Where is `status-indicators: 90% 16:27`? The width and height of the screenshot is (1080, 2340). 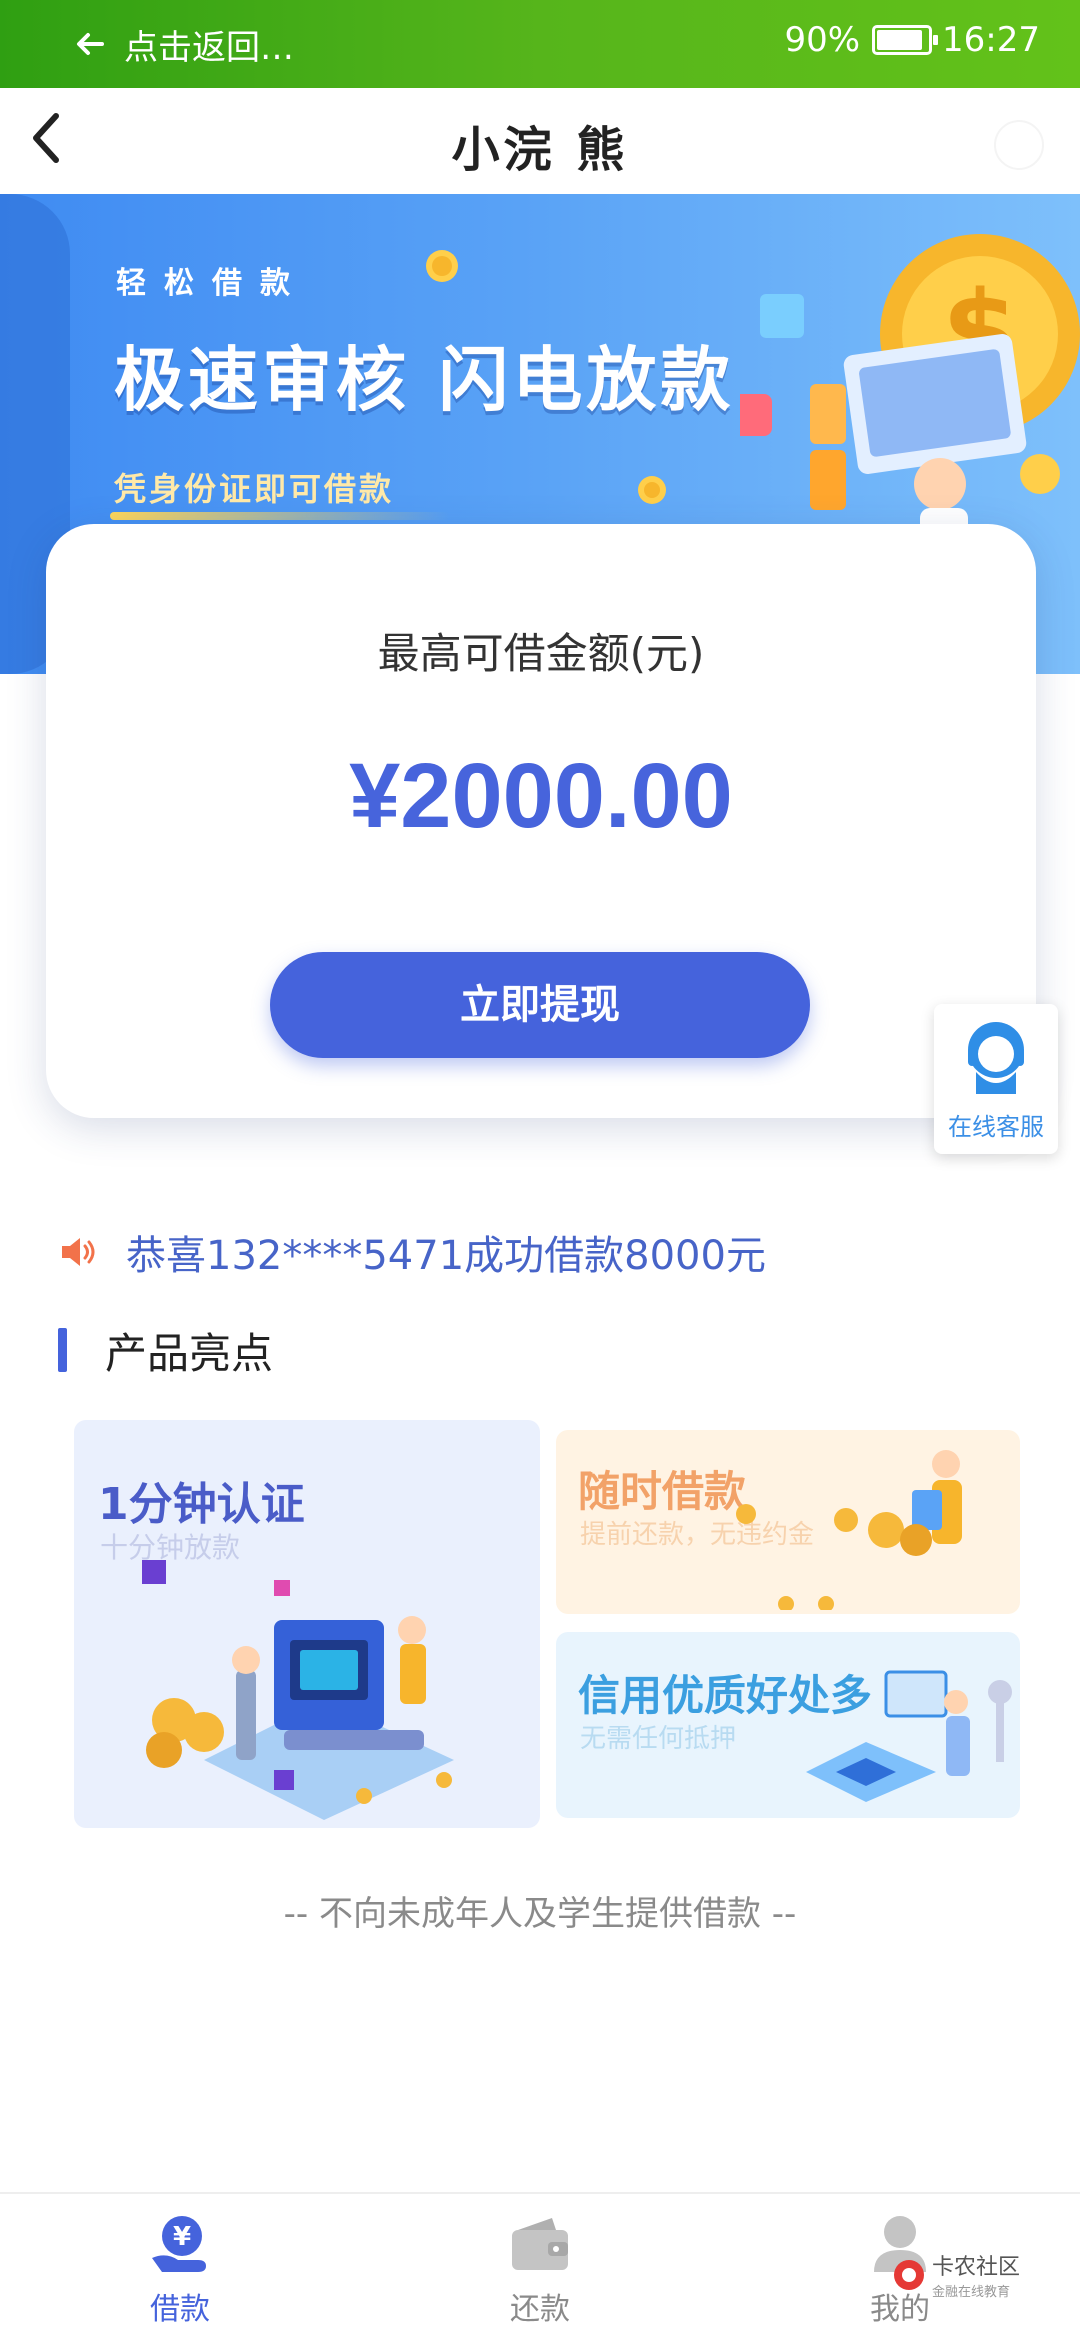 status-indicators: 90% 16:27 is located at coordinates (912, 40).